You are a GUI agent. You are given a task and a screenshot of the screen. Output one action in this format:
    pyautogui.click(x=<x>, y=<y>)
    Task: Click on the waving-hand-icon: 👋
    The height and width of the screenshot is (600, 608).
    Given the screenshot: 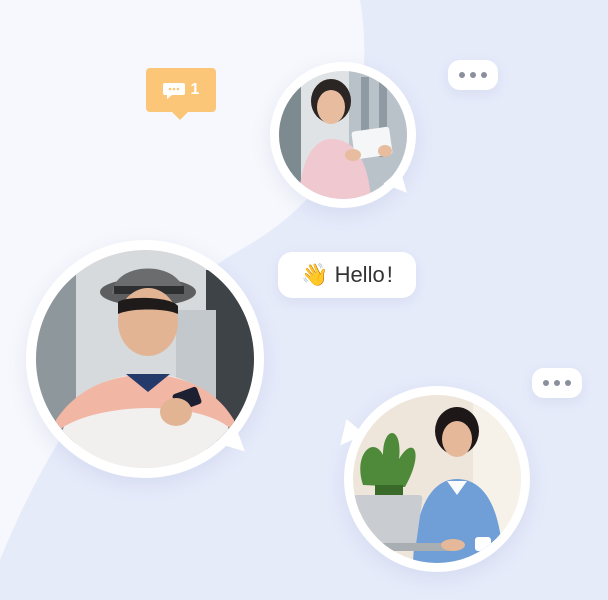 What is the action you would take?
    pyautogui.click(x=315, y=274)
    